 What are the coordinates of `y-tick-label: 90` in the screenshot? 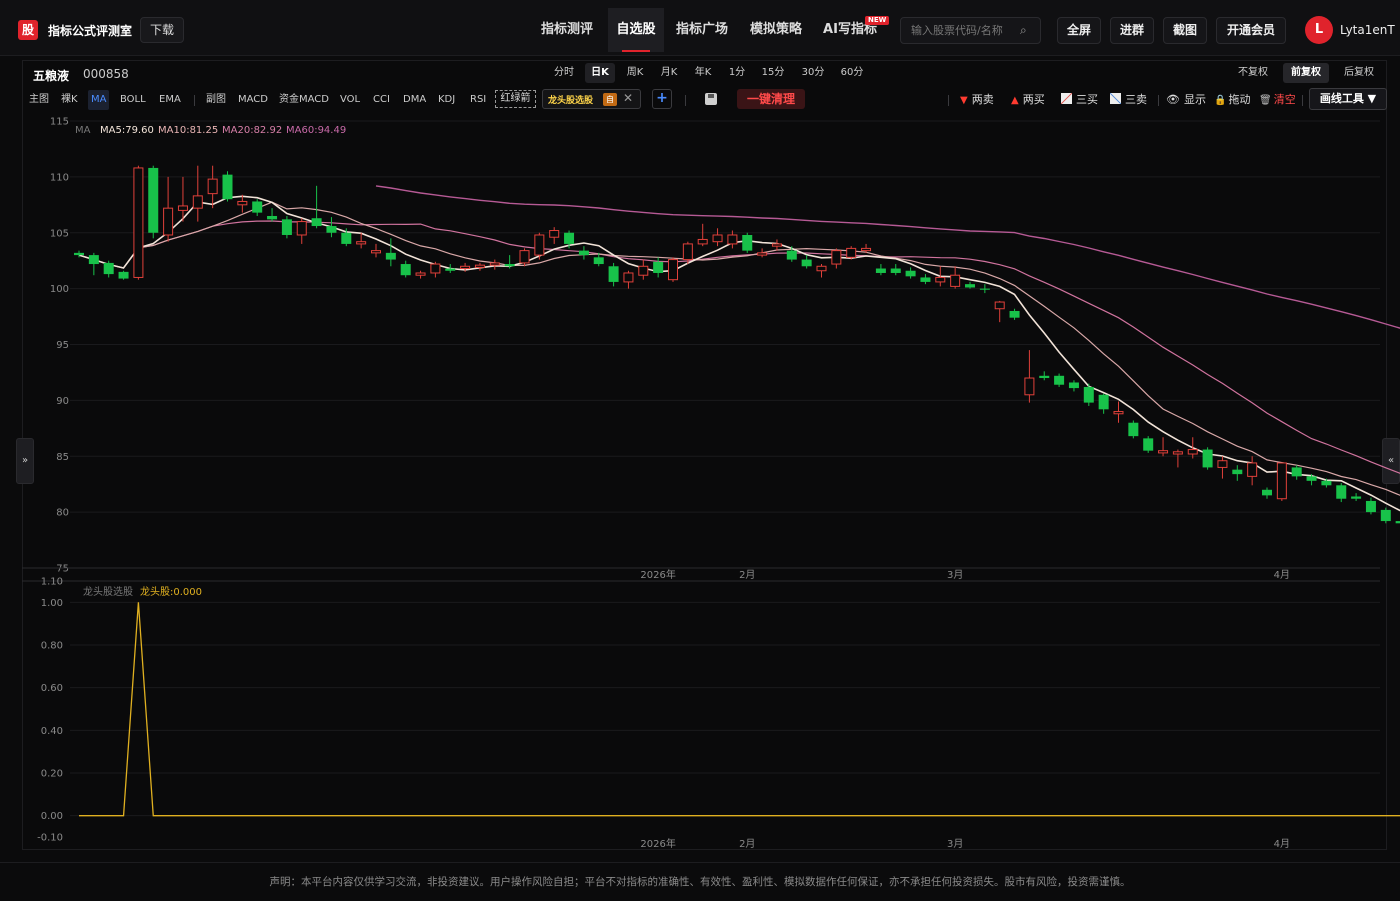 It's located at (62, 401).